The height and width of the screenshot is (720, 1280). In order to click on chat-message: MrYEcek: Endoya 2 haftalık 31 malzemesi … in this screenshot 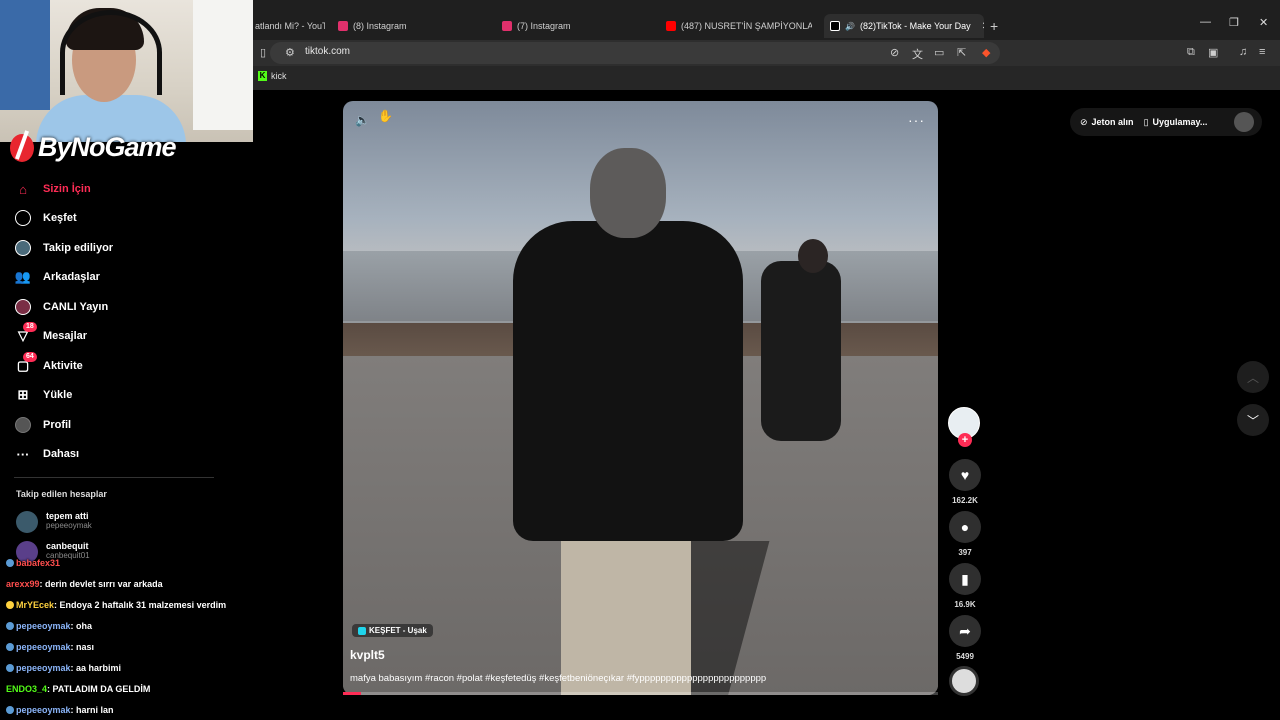, I will do `click(116, 605)`.